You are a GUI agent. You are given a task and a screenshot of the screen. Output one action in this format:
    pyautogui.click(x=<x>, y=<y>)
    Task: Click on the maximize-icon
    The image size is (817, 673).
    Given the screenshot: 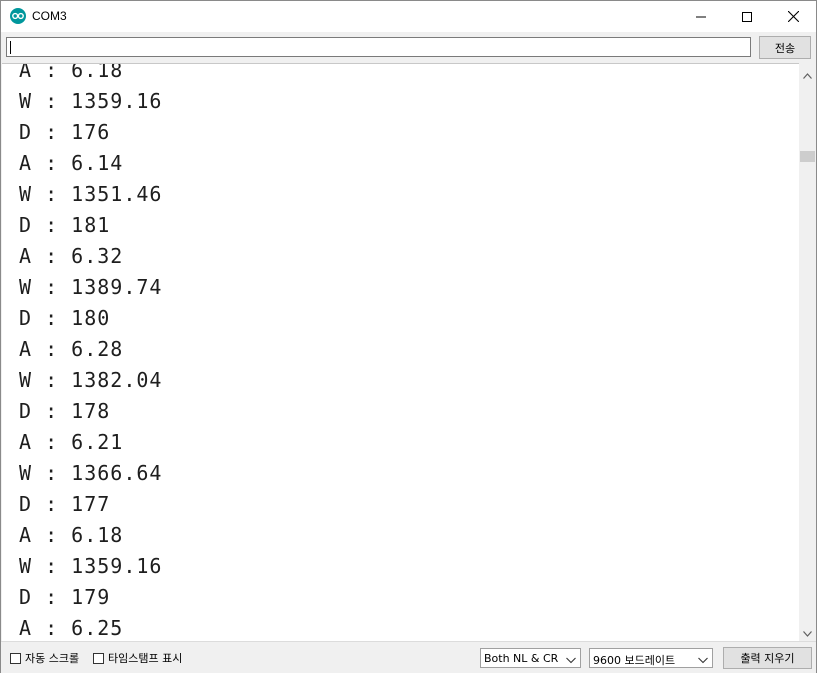 What is the action you would take?
    pyautogui.click(x=747, y=16)
    